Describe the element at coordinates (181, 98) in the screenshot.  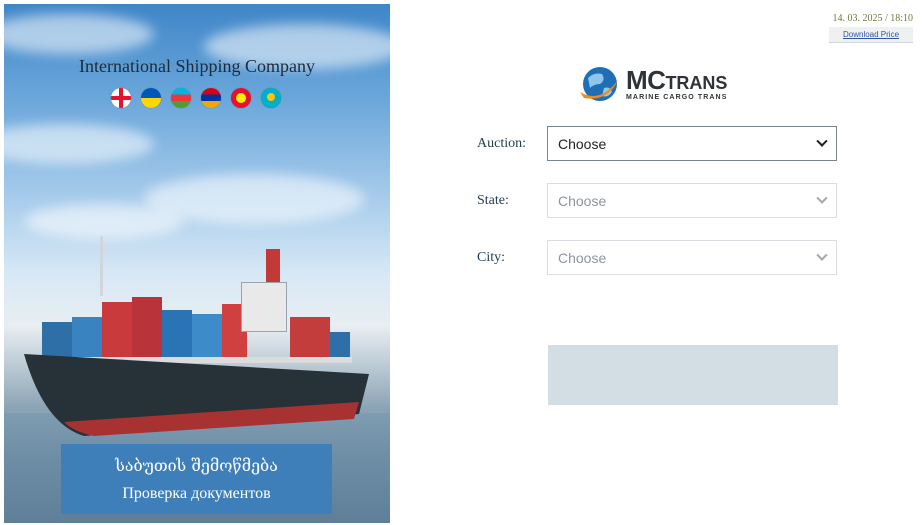
I see `azerbaijan-flag-icon` at that location.